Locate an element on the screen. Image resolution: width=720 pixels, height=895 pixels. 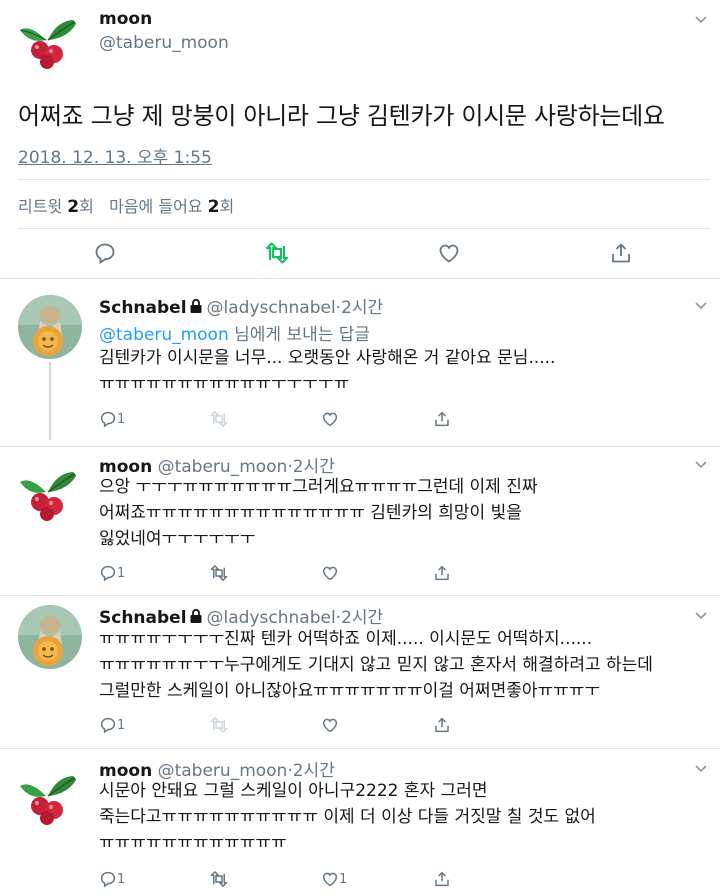
tweet-stats: 리트윗 2회 마음에 들어요 2회 is located at coordinates (126, 205).